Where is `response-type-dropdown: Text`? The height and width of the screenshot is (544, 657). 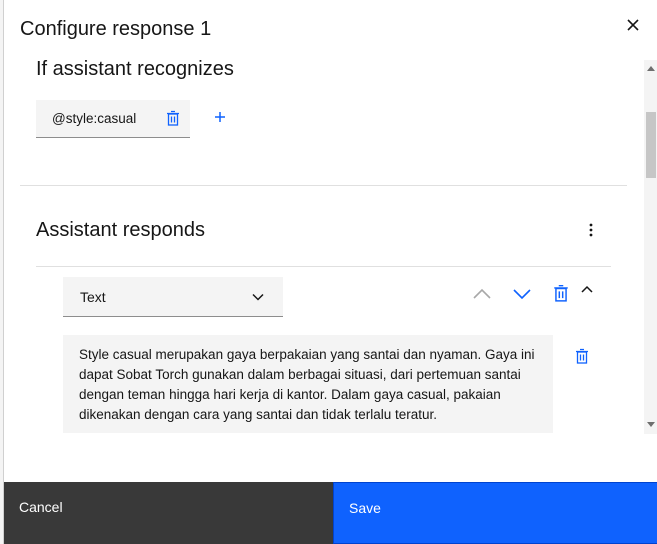
response-type-dropdown: Text is located at coordinates (173, 297).